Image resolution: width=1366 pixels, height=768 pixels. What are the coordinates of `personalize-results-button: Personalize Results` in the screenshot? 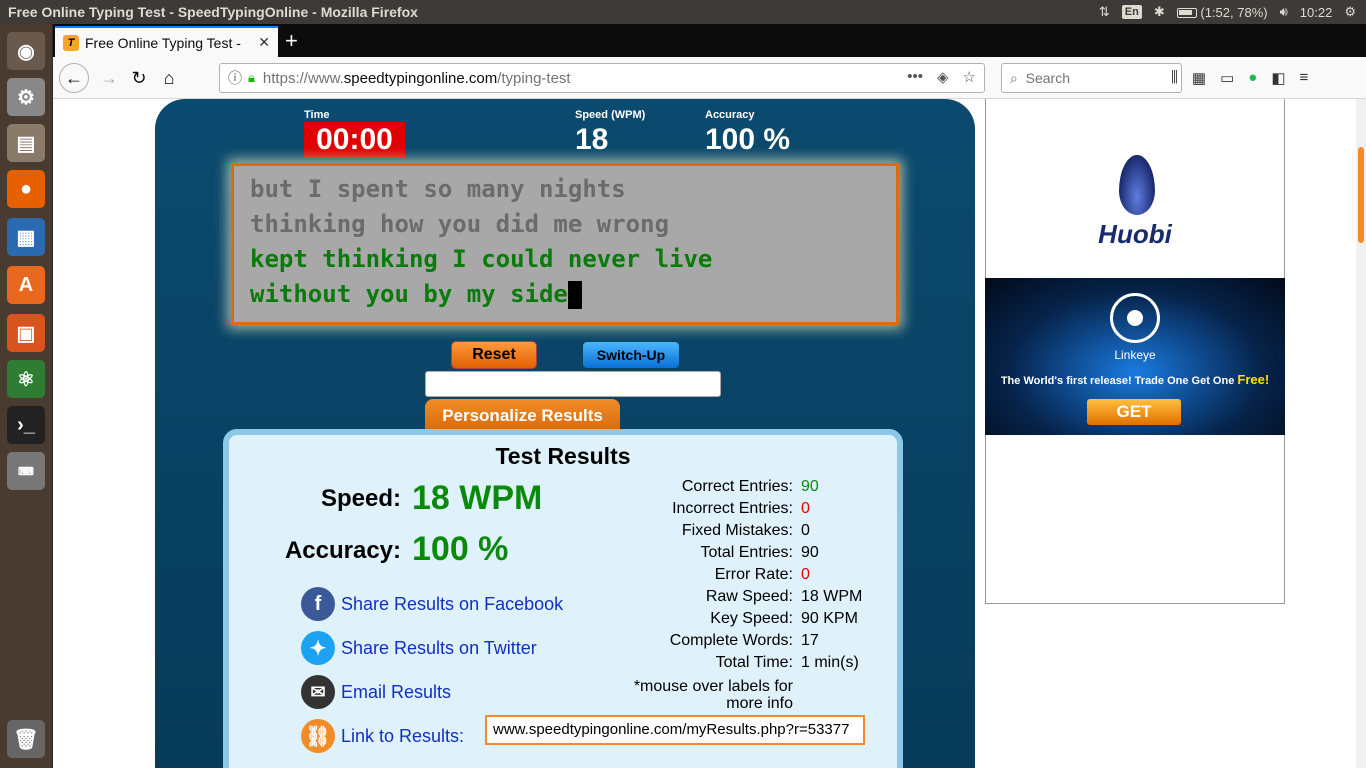 It's located at (522, 416).